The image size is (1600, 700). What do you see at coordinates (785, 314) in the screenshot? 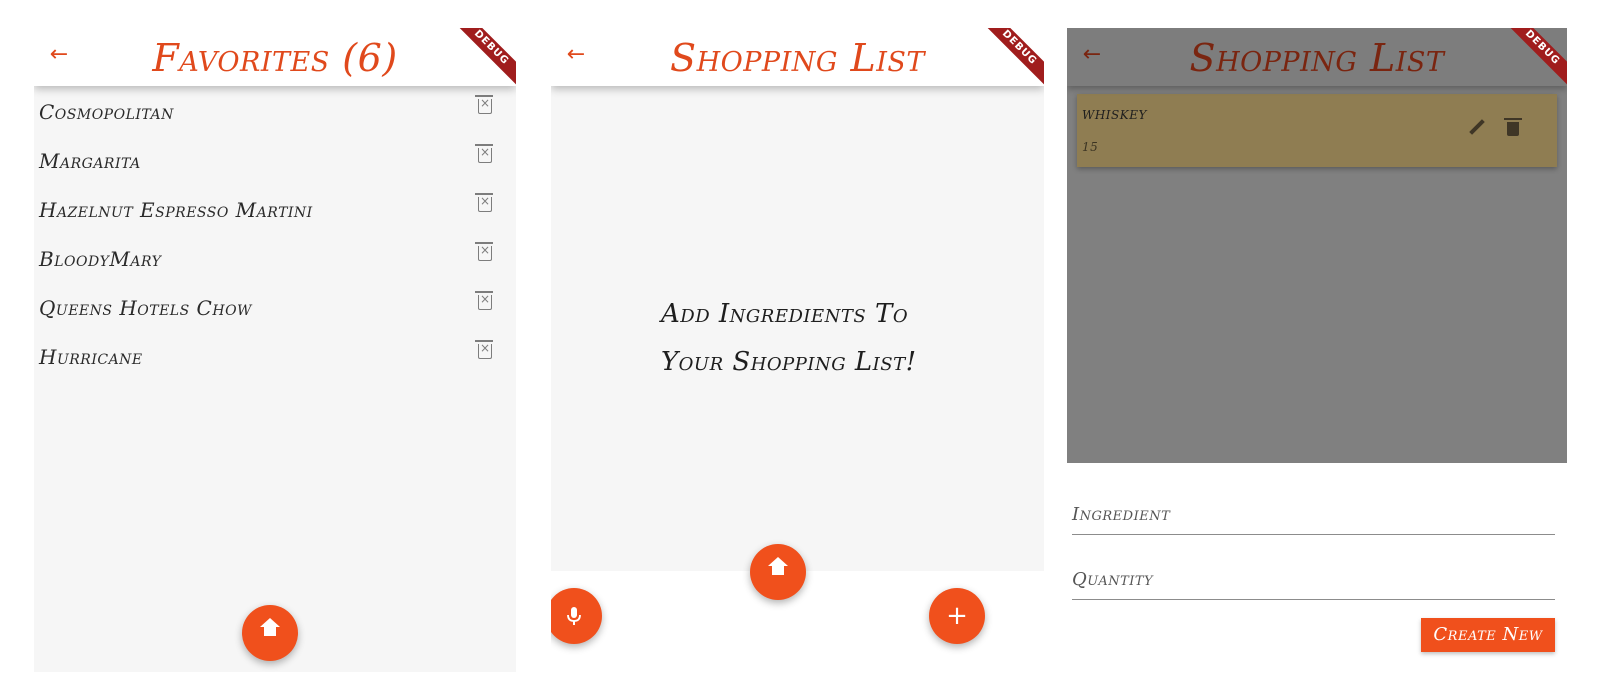
I see `empty-message-line-1: Add Ingredients To` at bounding box center [785, 314].